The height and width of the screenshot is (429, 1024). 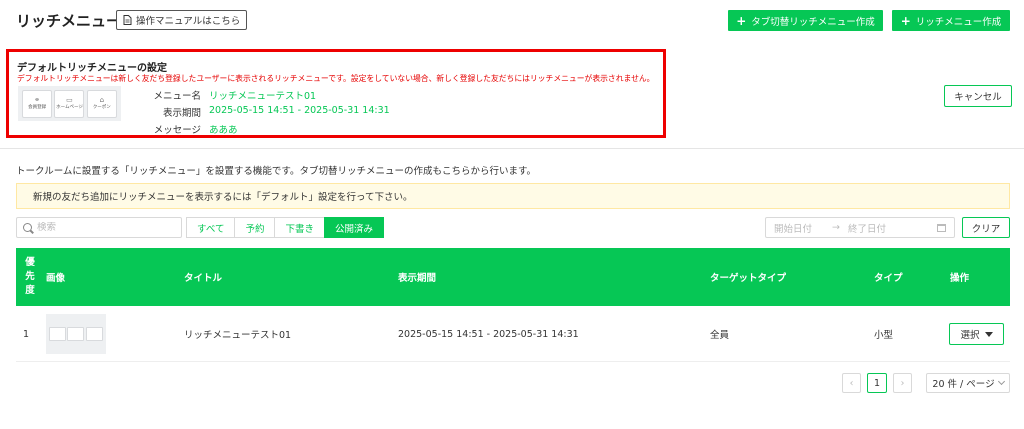 What do you see at coordinates (960, 278) in the screenshot?
I see `column-actions: 操作` at bounding box center [960, 278].